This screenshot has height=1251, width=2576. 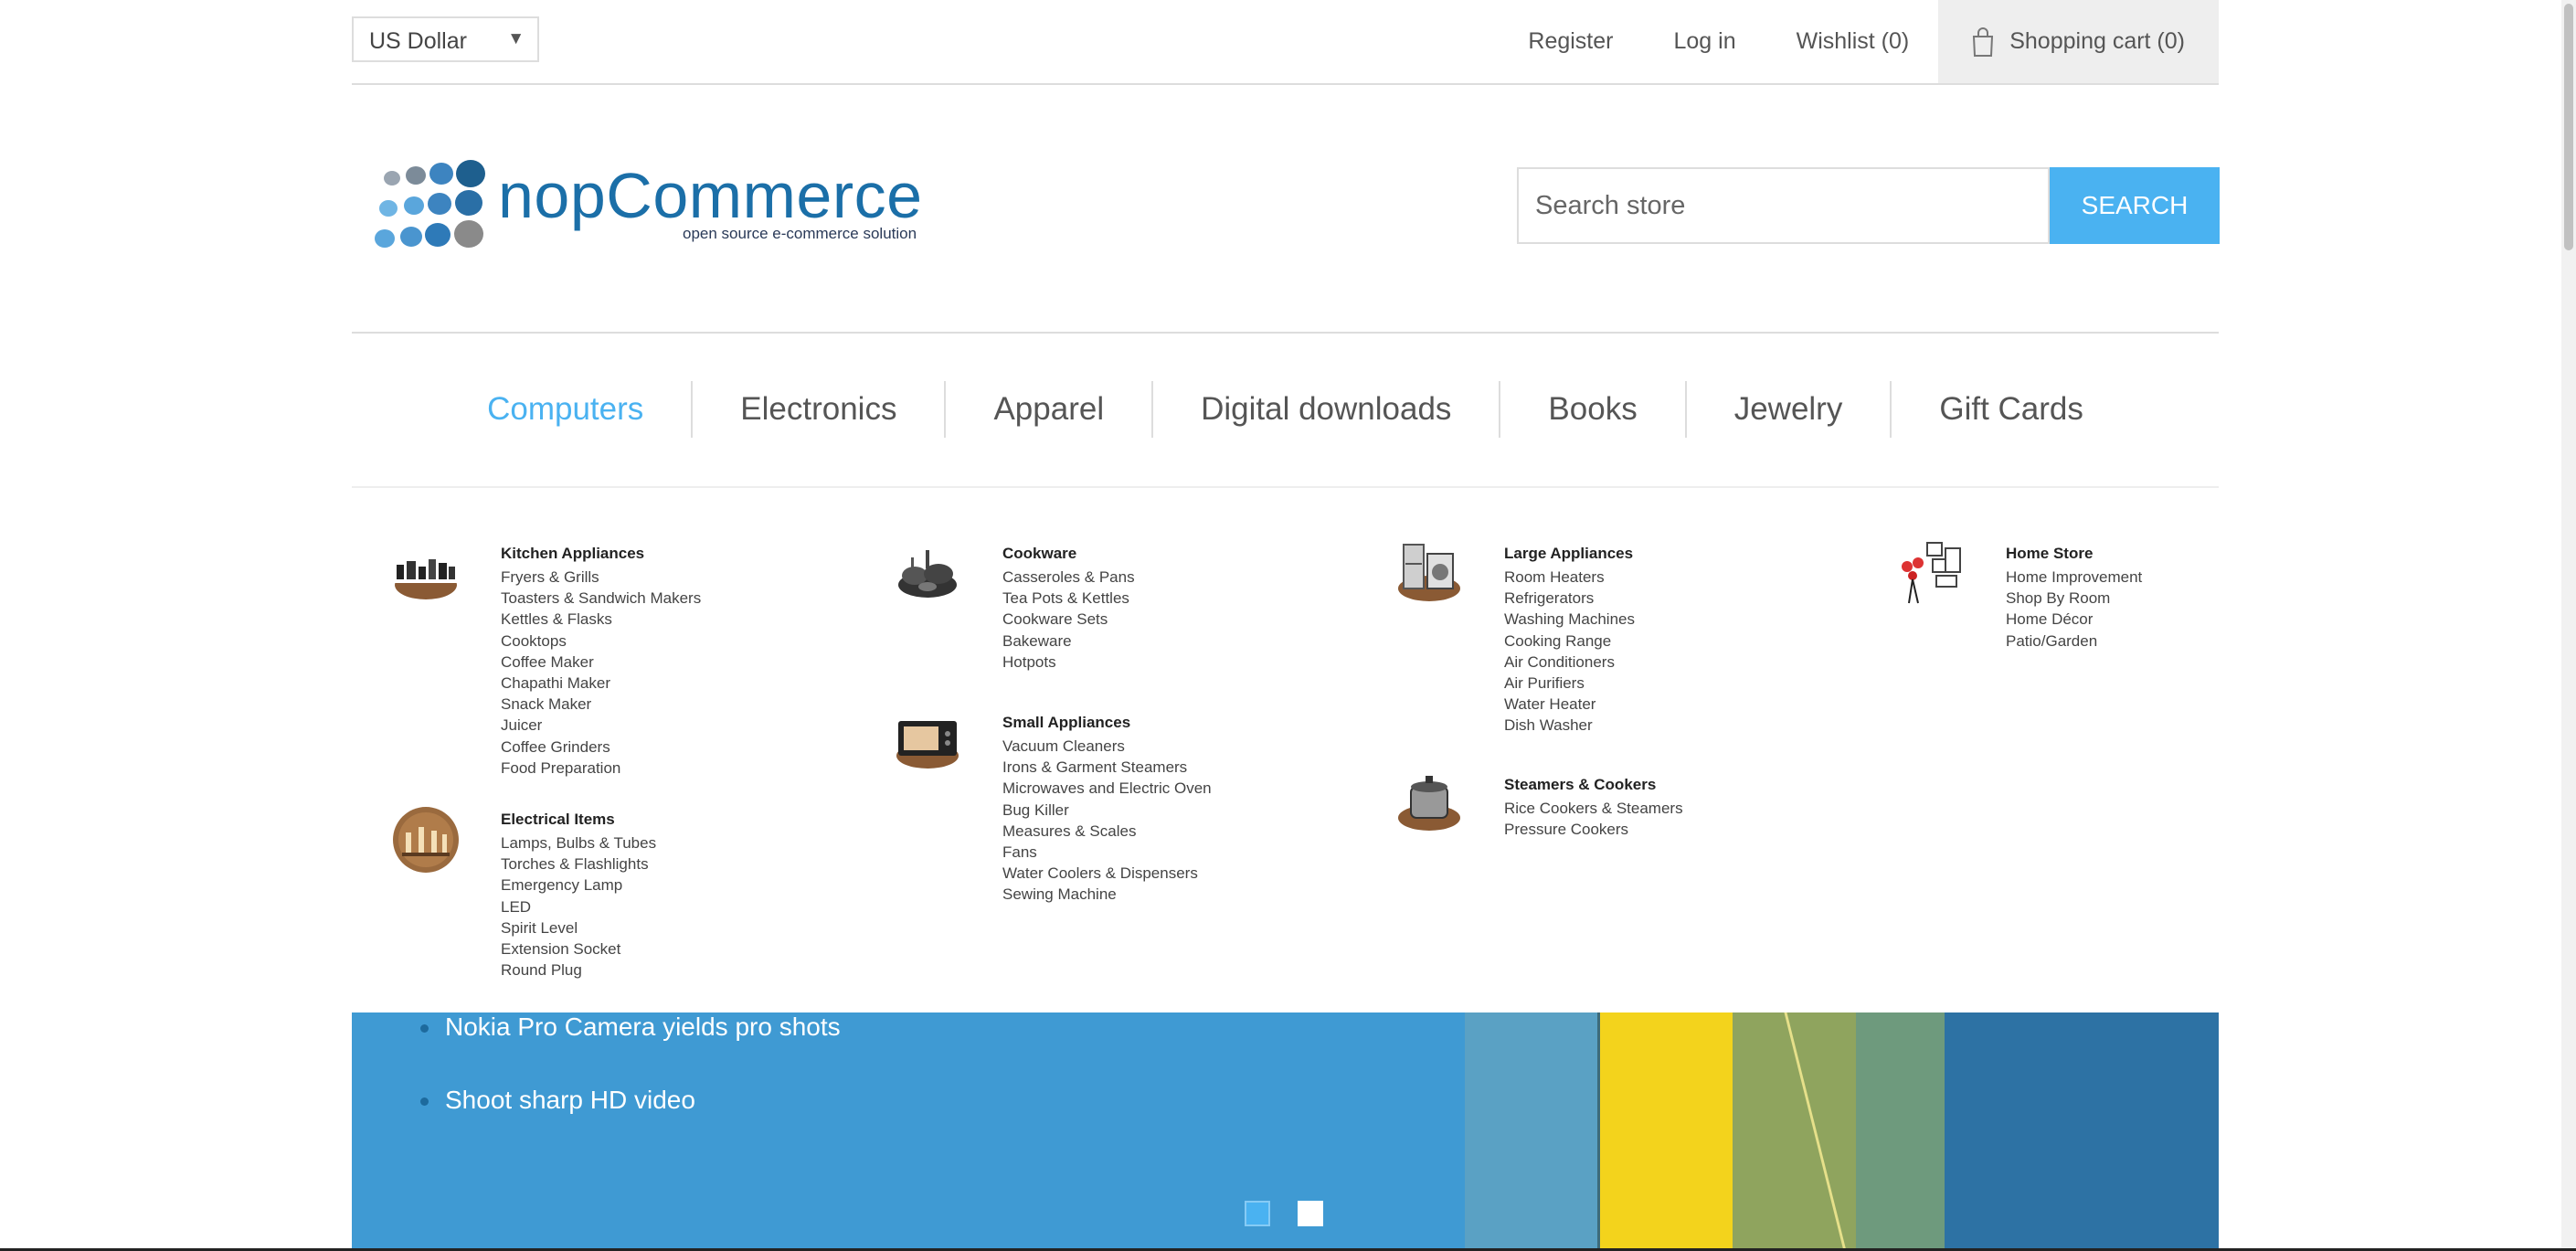 I want to click on menu-item-books: Books, so click(x=1593, y=409).